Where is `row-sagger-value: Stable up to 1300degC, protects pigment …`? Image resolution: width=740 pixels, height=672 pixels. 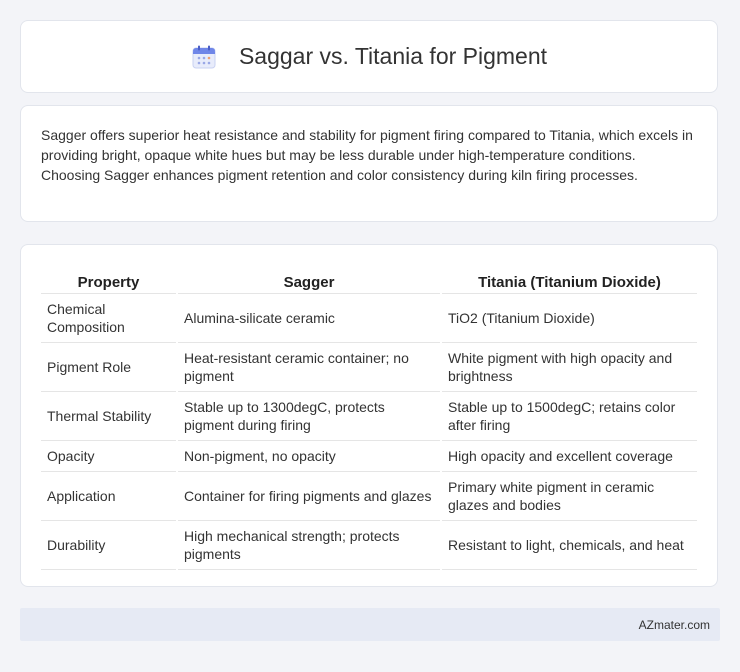 row-sagger-value: Stable up to 1300degC, protects pigment … is located at coordinates (308, 416).